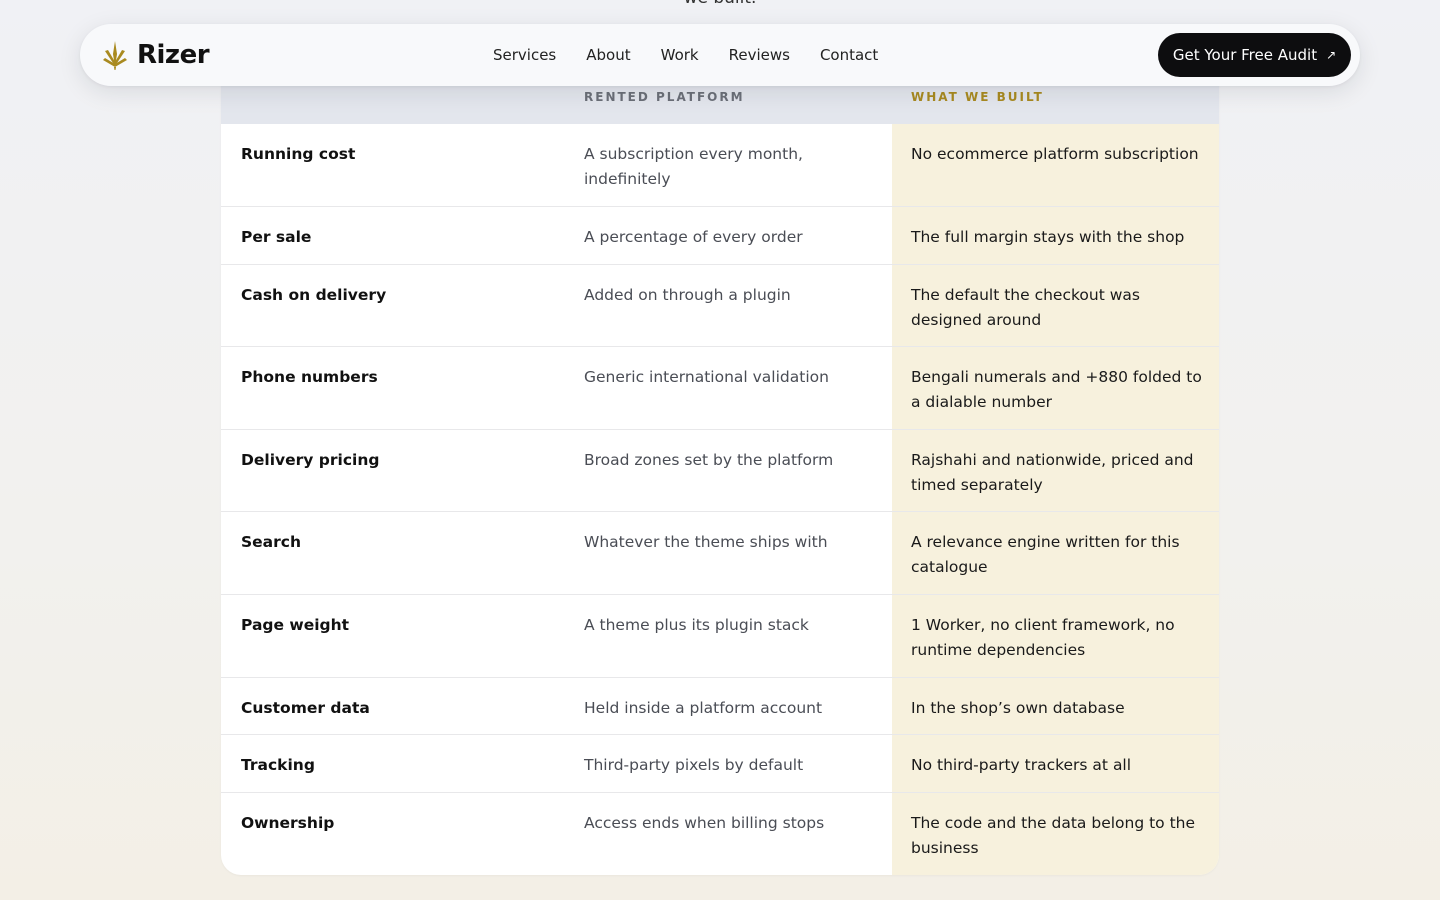 The width and height of the screenshot is (1440, 900). What do you see at coordinates (115, 55) in the screenshot?
I see `leaf-logo-icon` at bounding box center [115, 55].